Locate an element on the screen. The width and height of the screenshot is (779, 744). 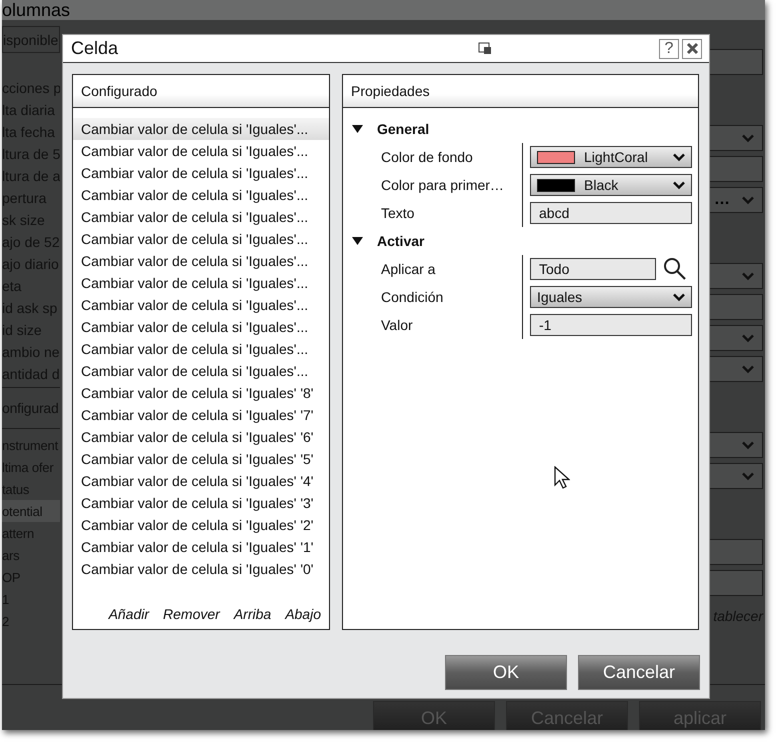
close-icon is located at coordinates (692, 48).